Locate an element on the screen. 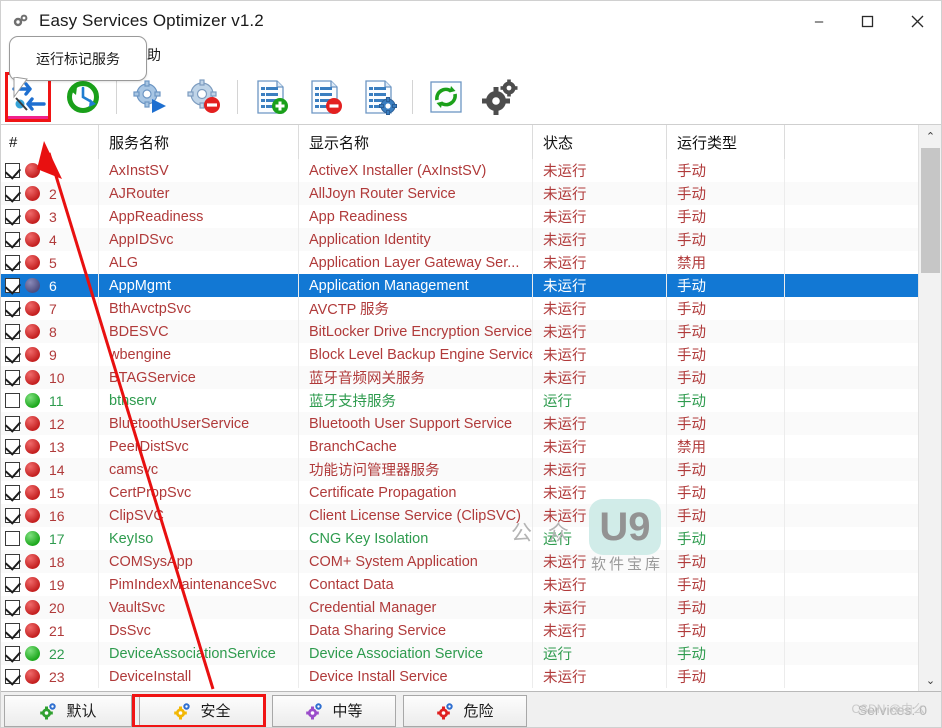 This screenshot has width=942, height=728. toolbar-edit-list-item-button is located at coordinates (379, 97).